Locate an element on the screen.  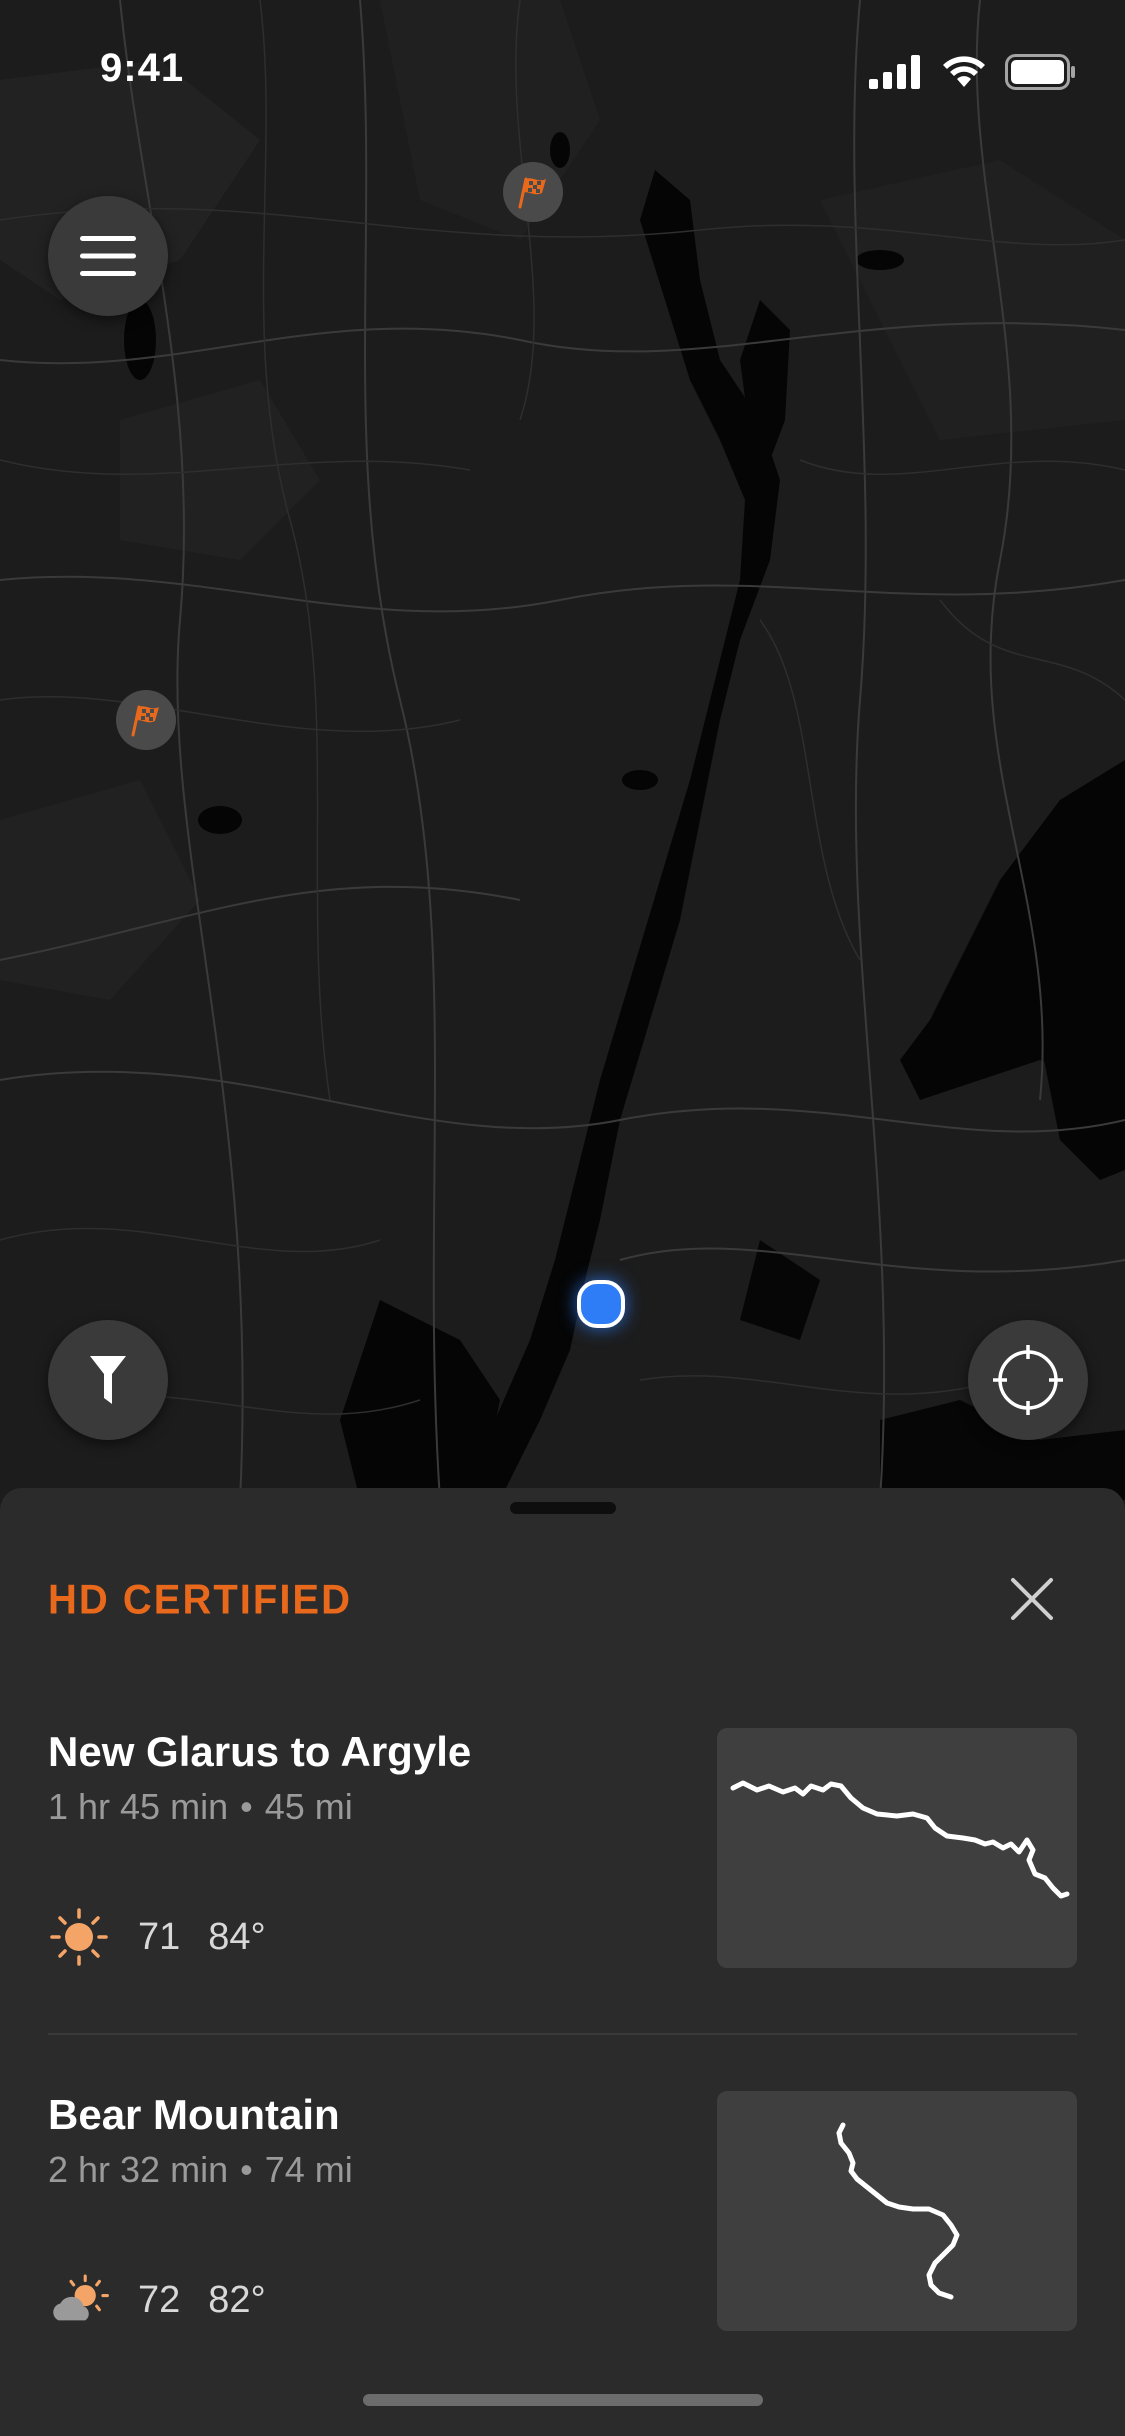
route-meta: 2 hr 32 min • 74 mi is located at coordinates (200, 2170).